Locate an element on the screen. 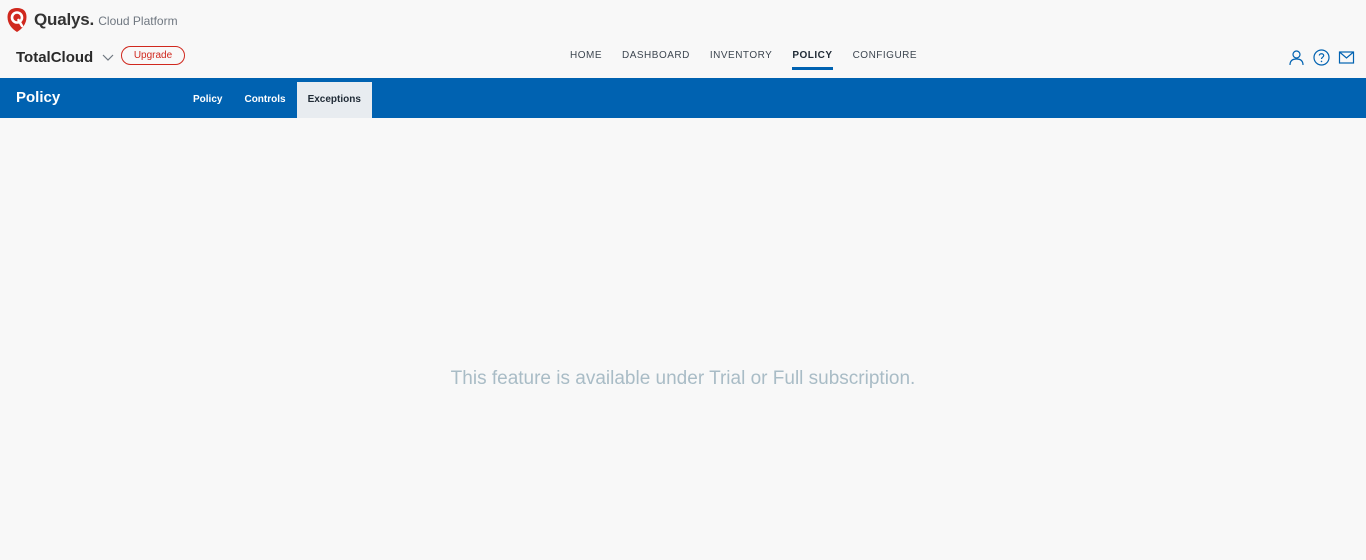 The width and height of the screenshot is (1366, 560). brand-name: Qualys is located at coordinates (62, 19).